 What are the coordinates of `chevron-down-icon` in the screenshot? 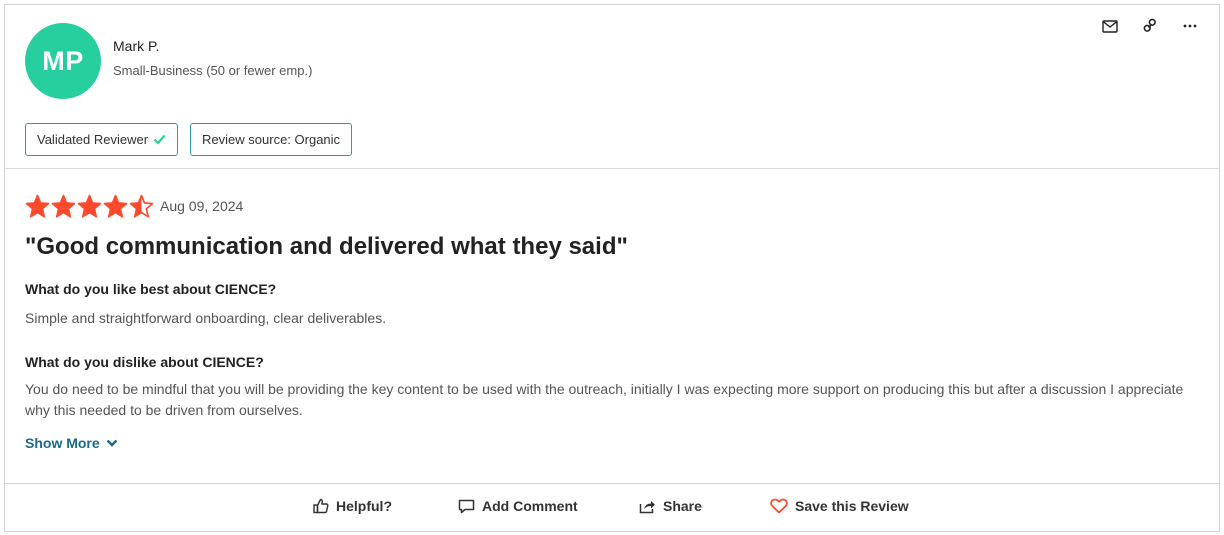 It's located at (112, 443).